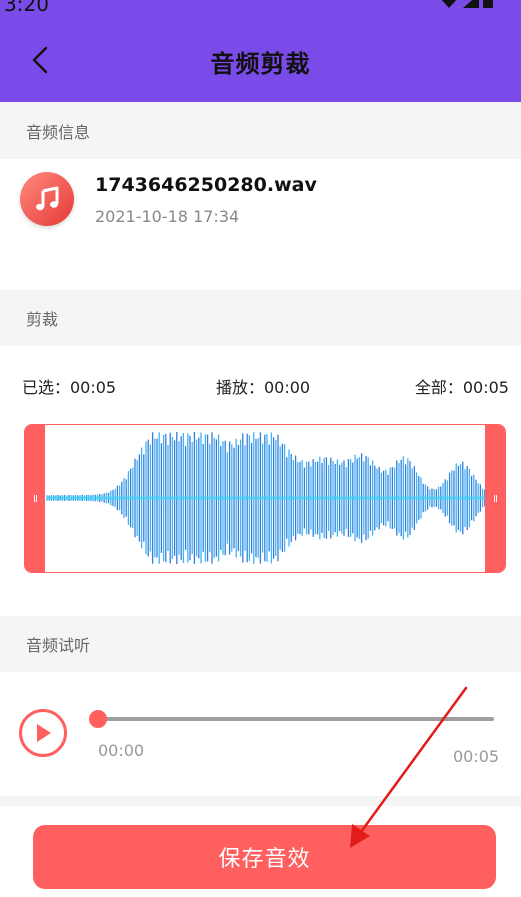  What do you see at coordinates (449, 4) in the screenshot?
I see `wifi-icon` at bounding box center [449, 4].